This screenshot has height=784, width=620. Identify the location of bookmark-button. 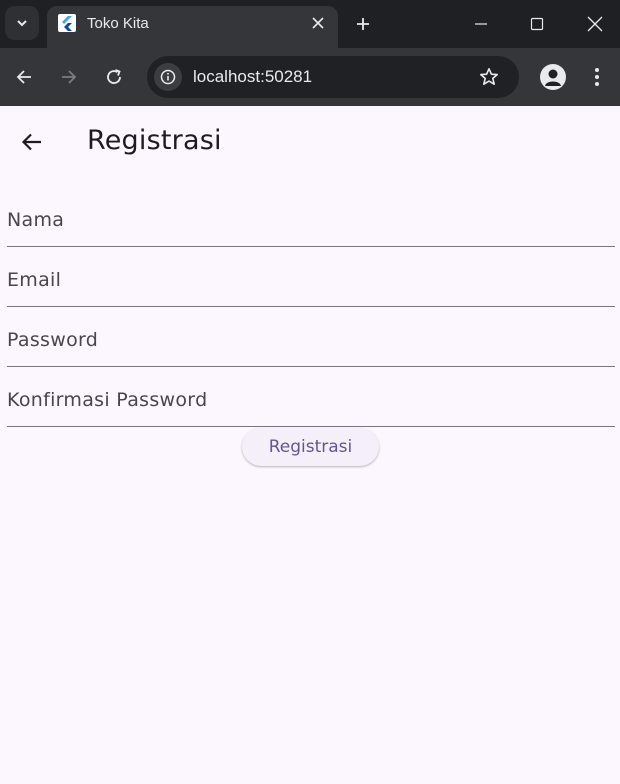
(489, 77).